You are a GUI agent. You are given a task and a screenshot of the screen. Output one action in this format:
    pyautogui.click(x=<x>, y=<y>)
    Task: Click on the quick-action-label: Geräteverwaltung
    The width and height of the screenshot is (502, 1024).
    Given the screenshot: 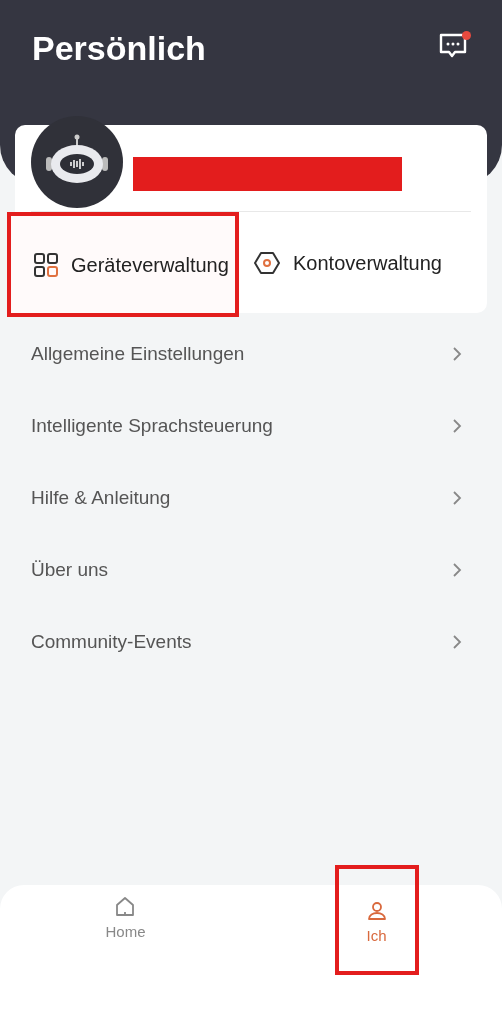 What is the action you would take?
    pyautogui.click(x=150, y=265)
    